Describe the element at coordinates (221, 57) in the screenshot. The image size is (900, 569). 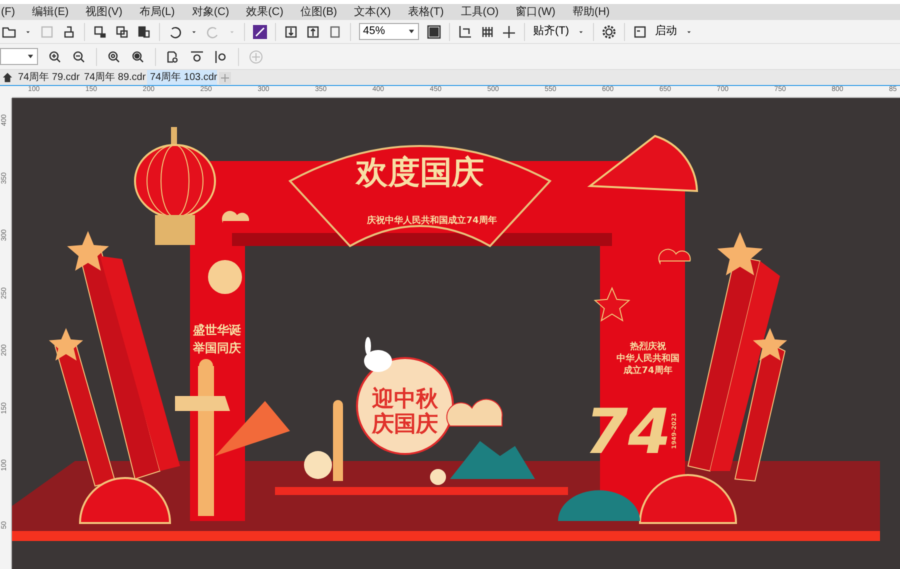
I see `zoom-height-icon` at that location.